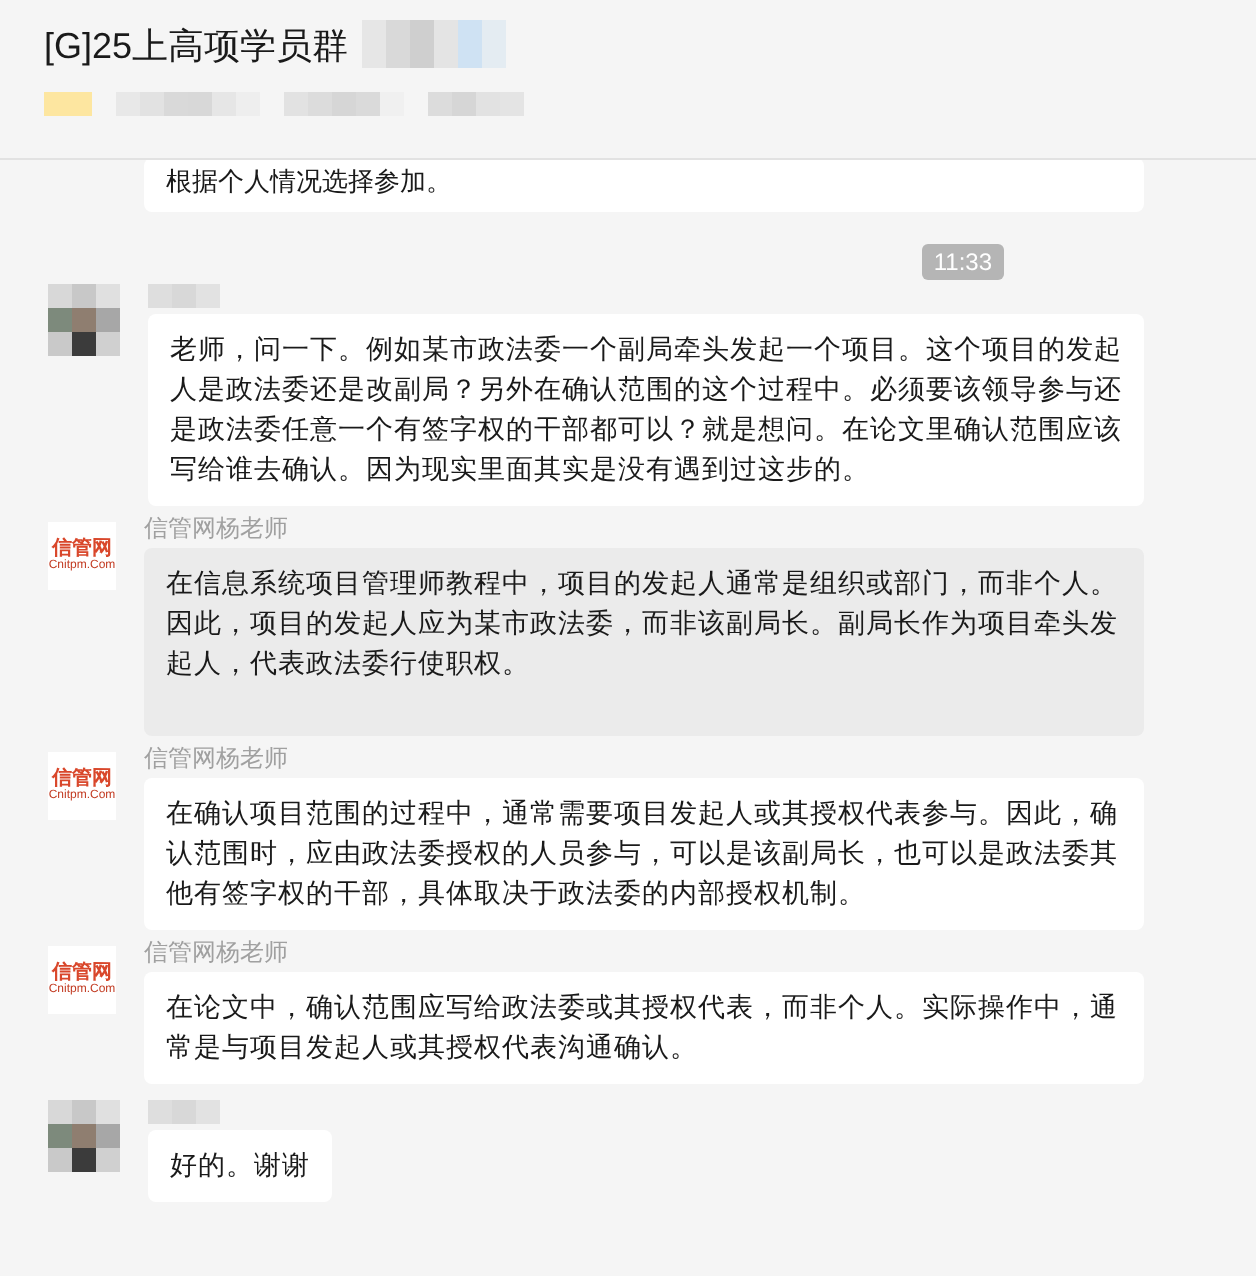 This screenshot has height=1276, width=1256. I want to click on message-bubble: 老师，问一下。例如某市政法委一个副局牵头发起一个项目。这个项目的发起人是政法委还是改副局？另外在确认范围的这个过程中。必须要该领导参与还是政法委任意一个有签字权的干部都可以？就是想问。在论文里确认范围应该写给谁去确认。因为现实里面其实是没有遇到过这步的。, so click(646, 410).